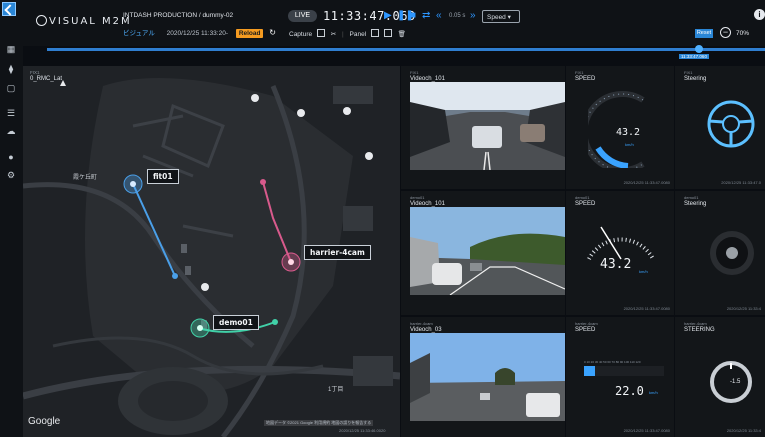  I want to click on stop-icon: ■, so click(413, 15).